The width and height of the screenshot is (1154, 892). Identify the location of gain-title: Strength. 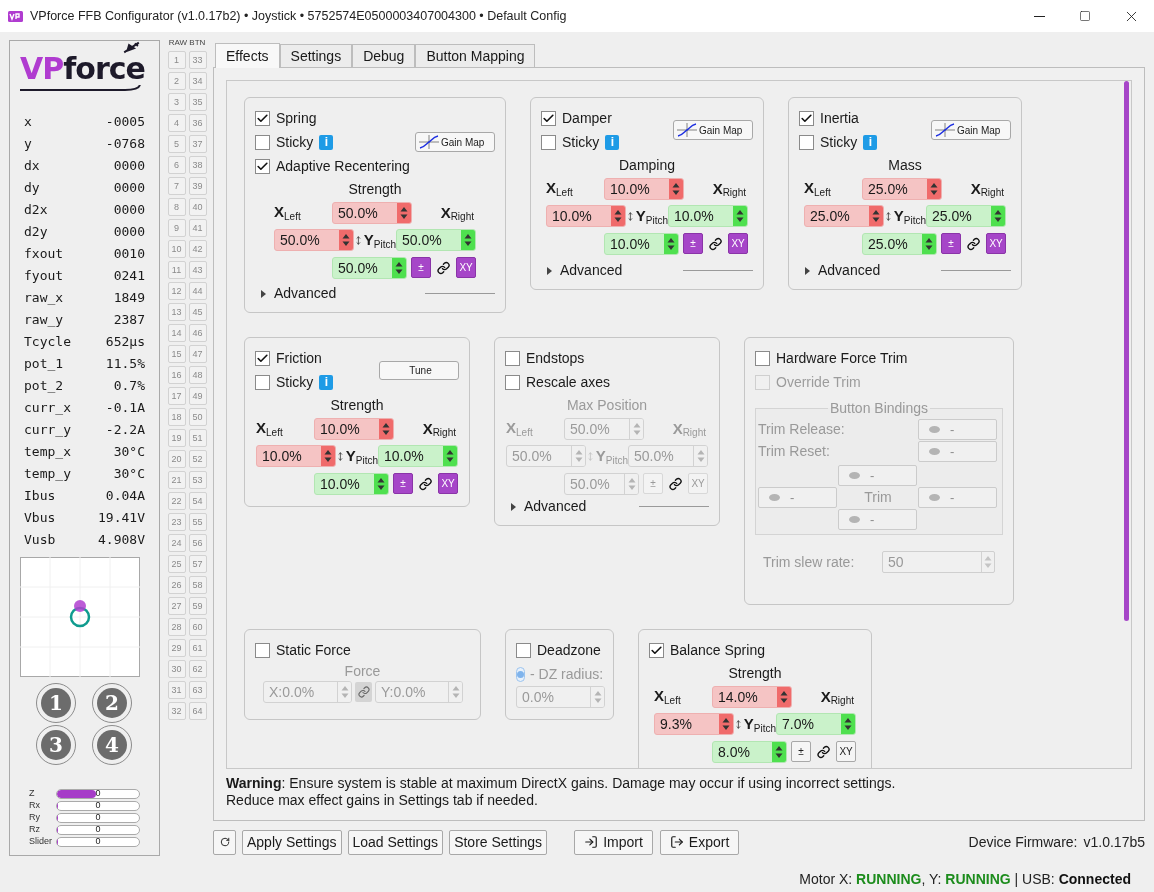
(755, 673).